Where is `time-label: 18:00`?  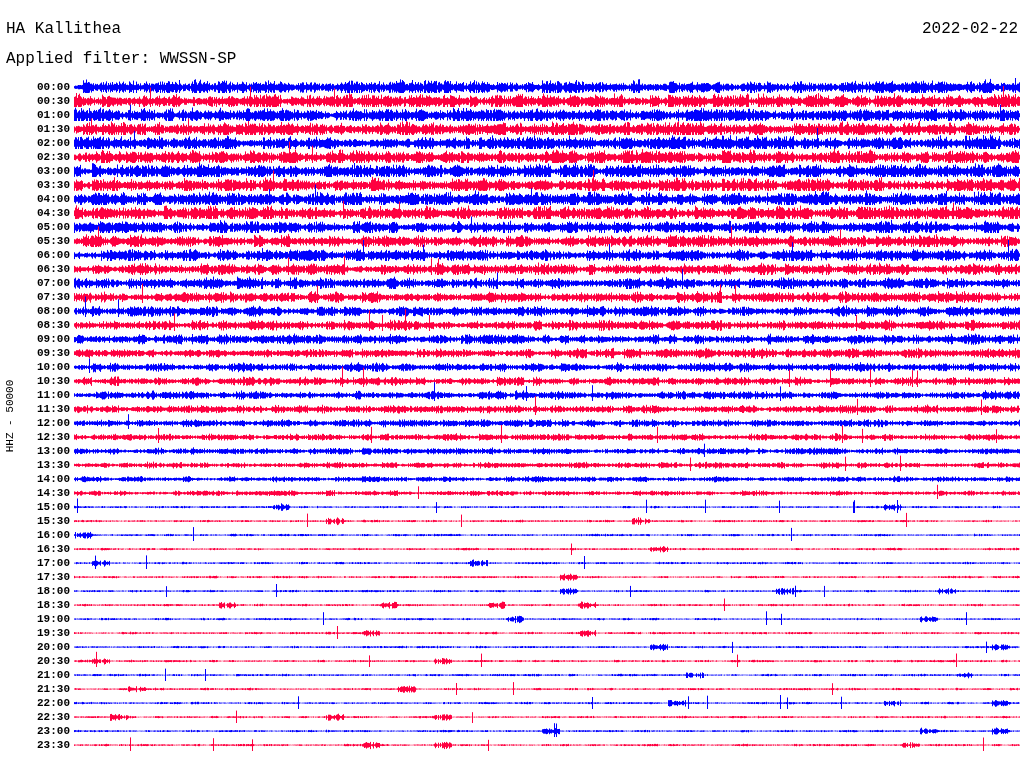
time-label: 18:00 is located at coordinates (53, 591).